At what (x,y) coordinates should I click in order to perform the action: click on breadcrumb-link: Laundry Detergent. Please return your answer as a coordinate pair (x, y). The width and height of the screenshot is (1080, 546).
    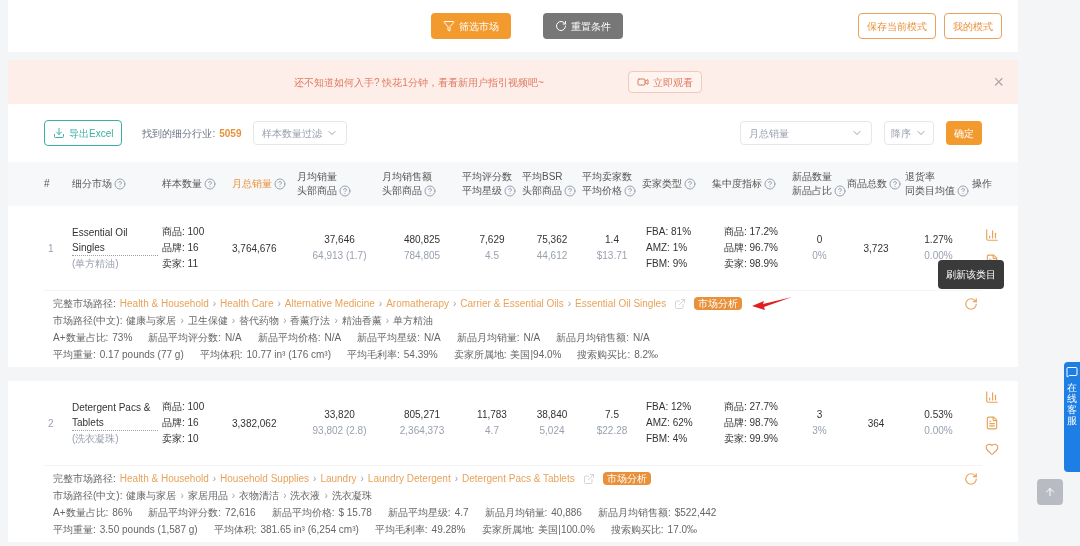
    Looking at the image, I should click on (409, 478).